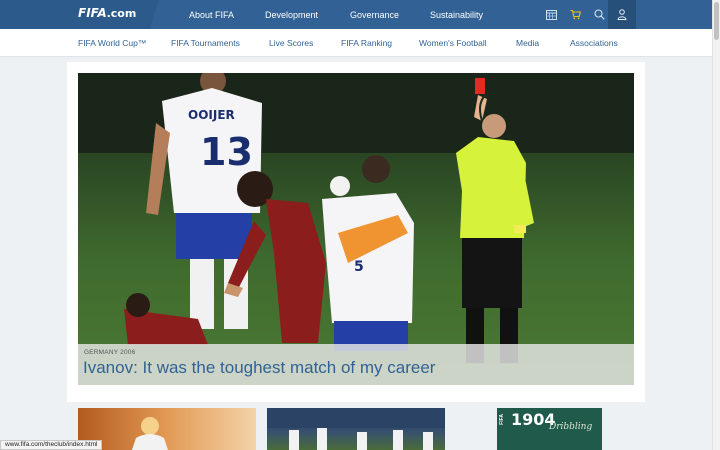  Describe the element at coordinates (291, 15) in the screenshot. I see `nav-development: Development` at that location.